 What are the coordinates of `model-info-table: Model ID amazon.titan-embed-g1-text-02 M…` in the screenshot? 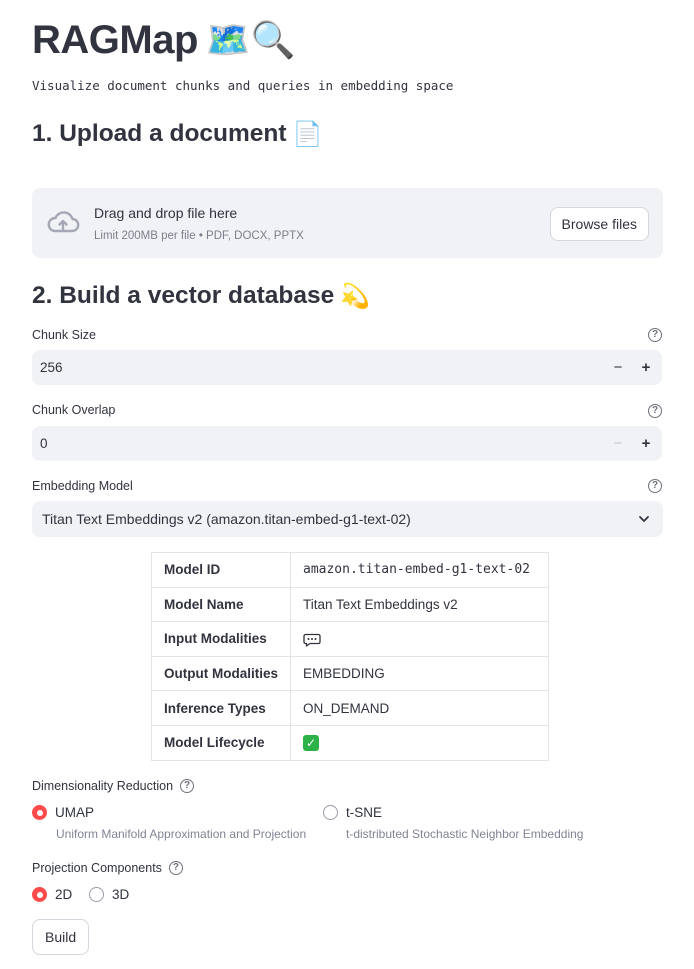 It's located at (350, 656).